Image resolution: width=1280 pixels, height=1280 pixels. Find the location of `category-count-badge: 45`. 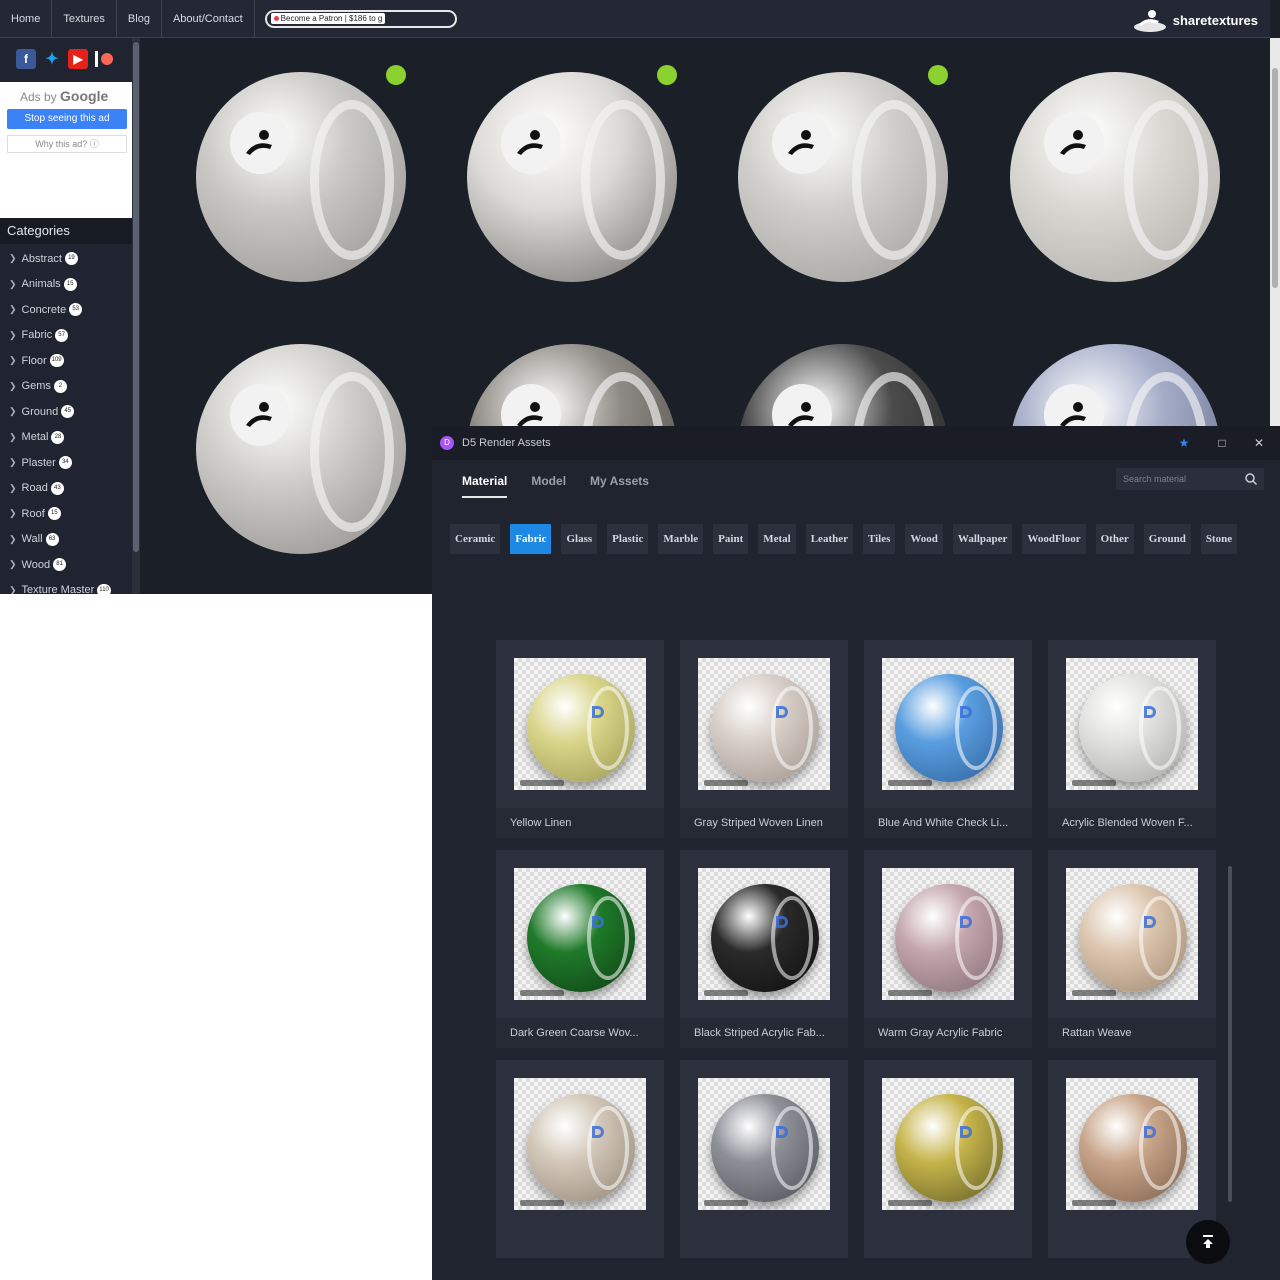

category-count-badge: 45 is located at coordinates (68, 412).